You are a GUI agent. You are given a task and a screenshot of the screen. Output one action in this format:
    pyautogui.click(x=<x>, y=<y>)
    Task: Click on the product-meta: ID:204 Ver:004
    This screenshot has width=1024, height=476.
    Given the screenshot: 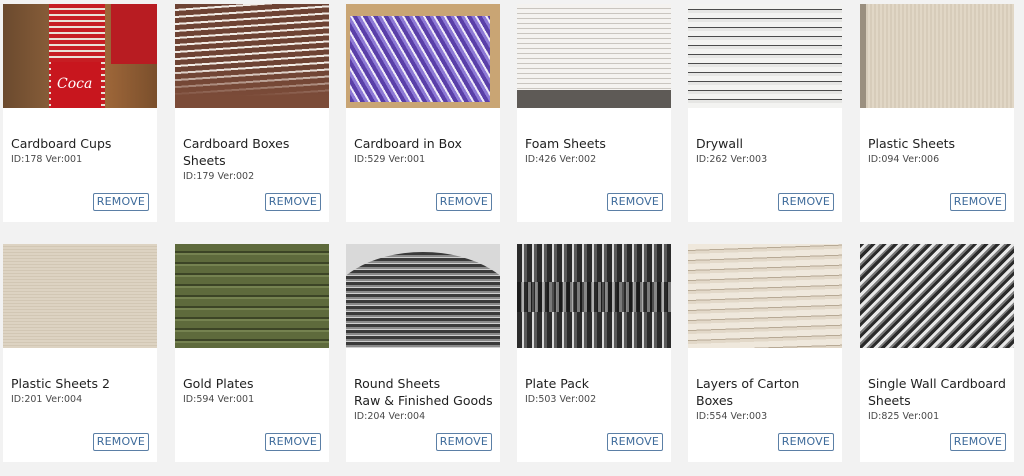 What is the action you would take?
    pyautogui.click(x=390, y=416)
    